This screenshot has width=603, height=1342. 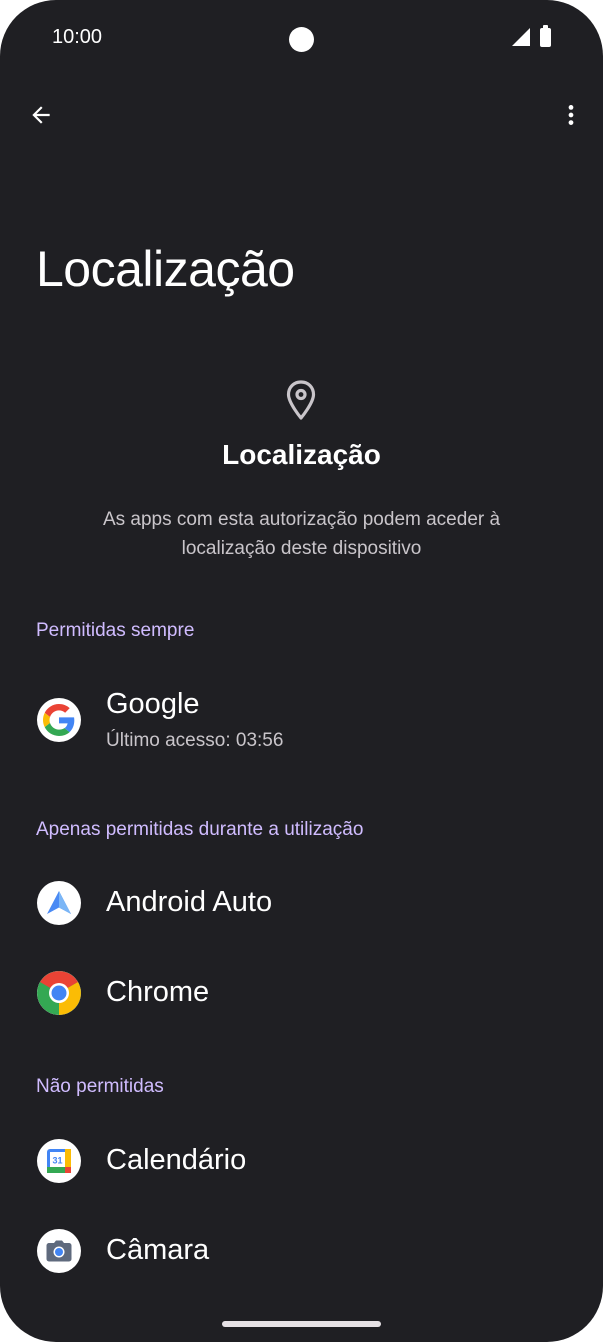 I want to click on app-name: Android Auto, so click(x=189, y=902).